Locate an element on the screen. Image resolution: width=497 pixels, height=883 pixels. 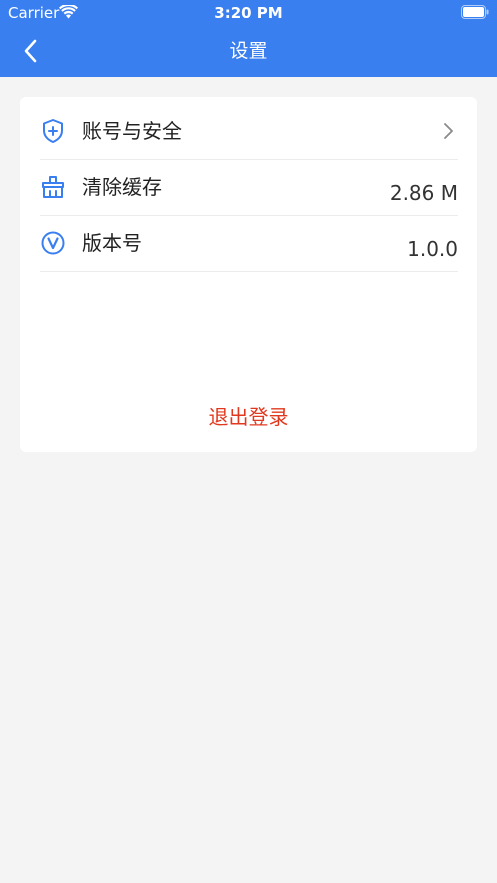
settings-item-version: 版本号 1.0.0 is located at coordinates (249, 243).